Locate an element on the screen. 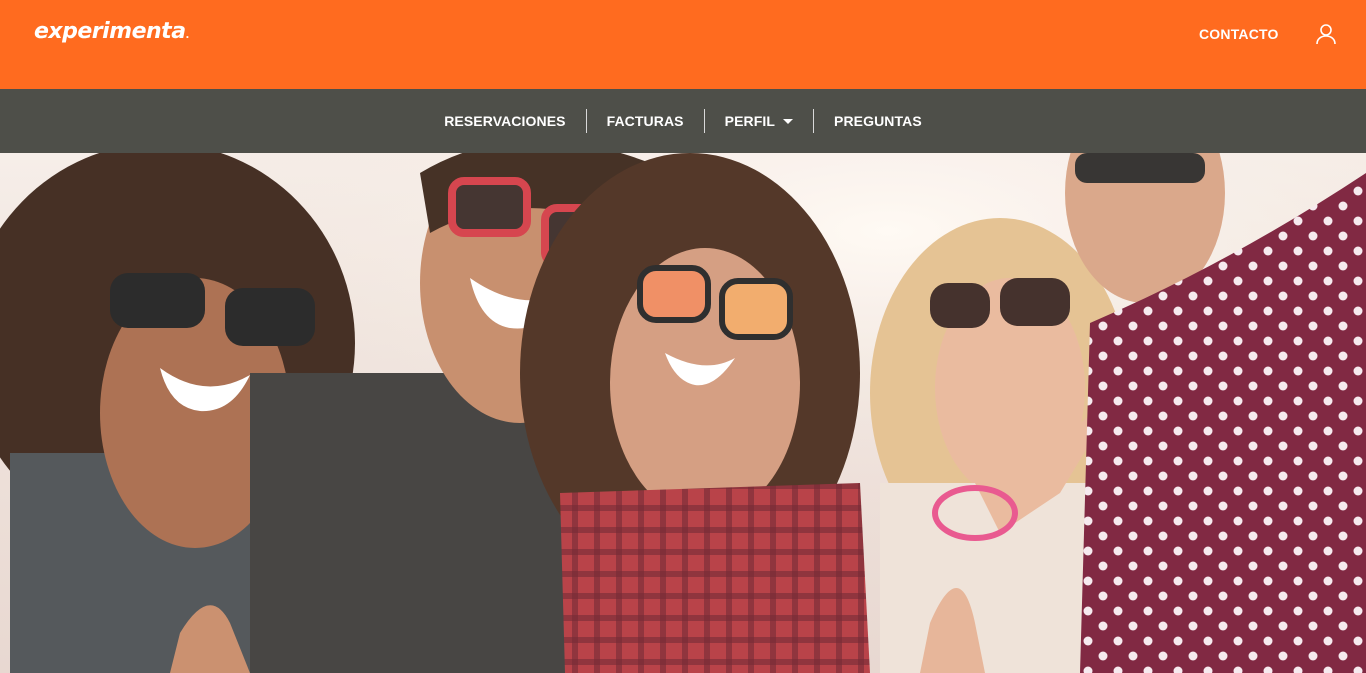 The image size is (1366, 673). logo-mark: . is located at coordinates (187, 35).